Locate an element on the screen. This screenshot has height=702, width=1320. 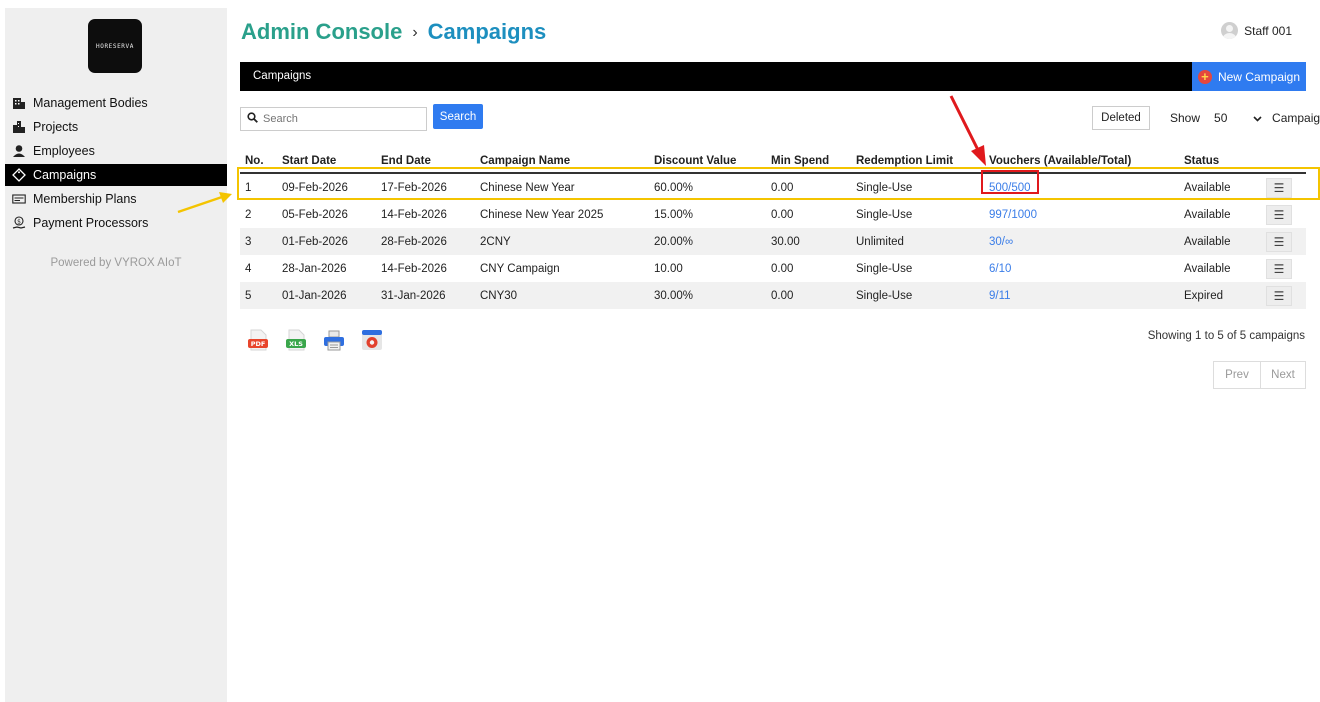
column-header-start-date: Start Date is located at coordinates (326, 162).